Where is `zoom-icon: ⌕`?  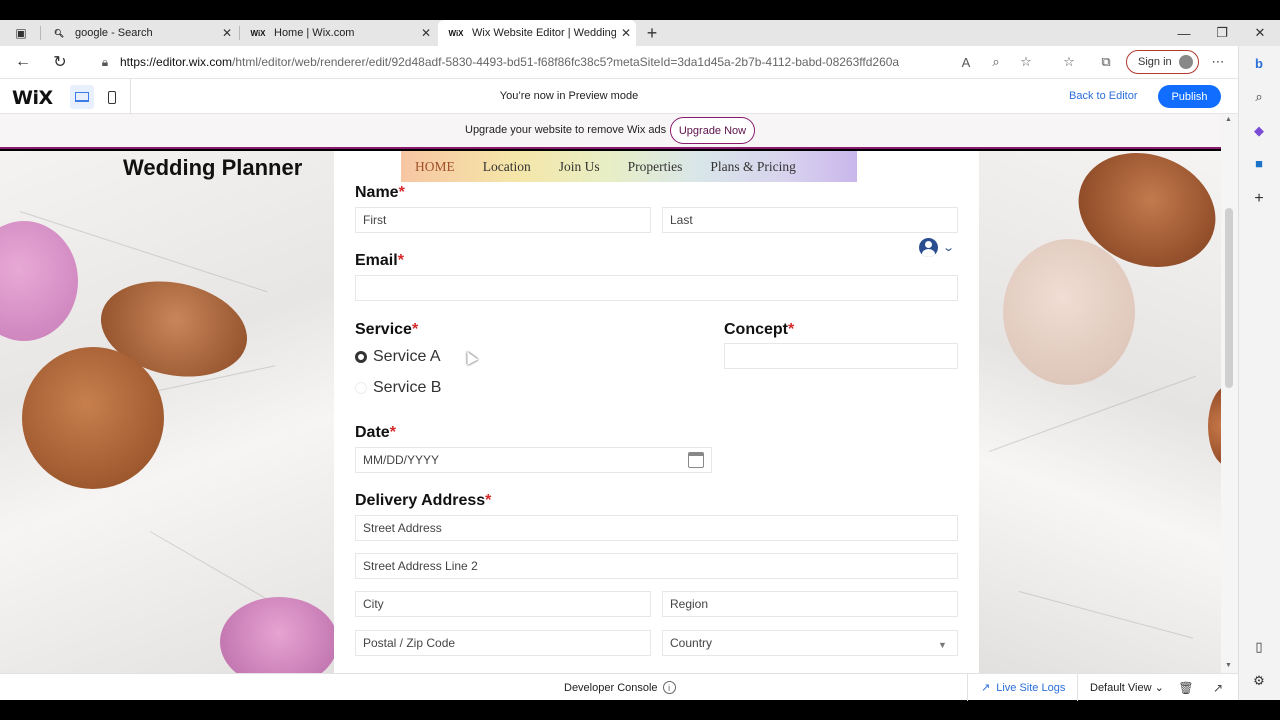 zoom-icon: ⌕ is located at coordinates (996, 62).